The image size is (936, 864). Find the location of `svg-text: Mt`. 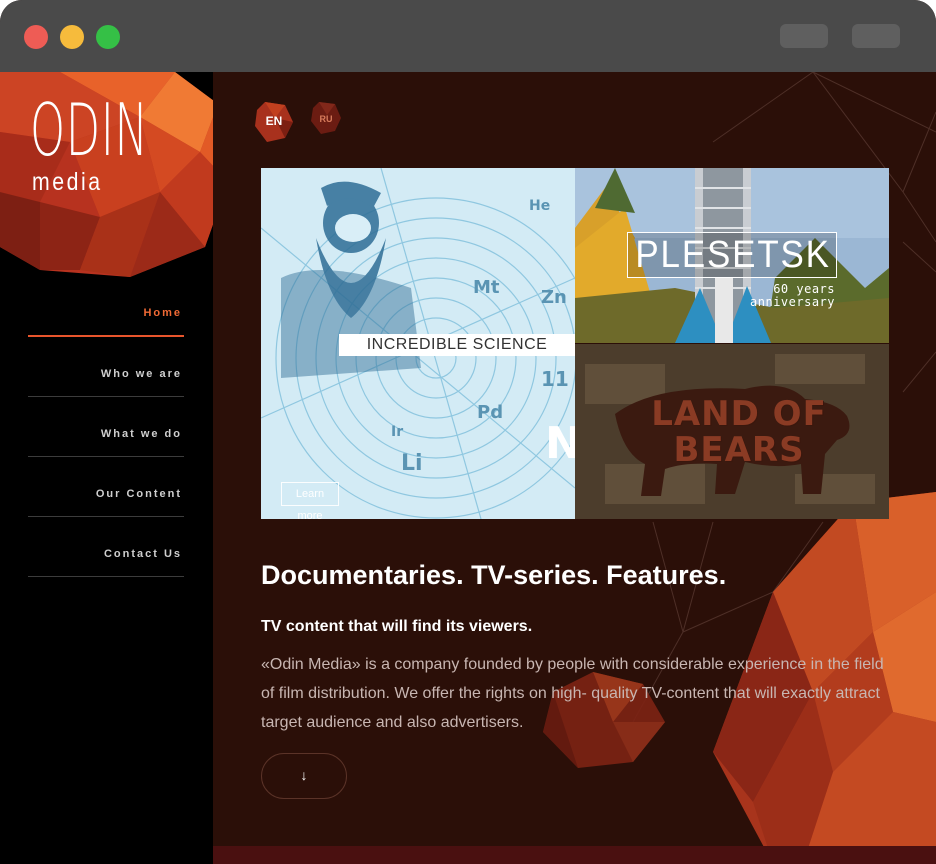

svg-text: Mt is located at coordinates (486, 287).